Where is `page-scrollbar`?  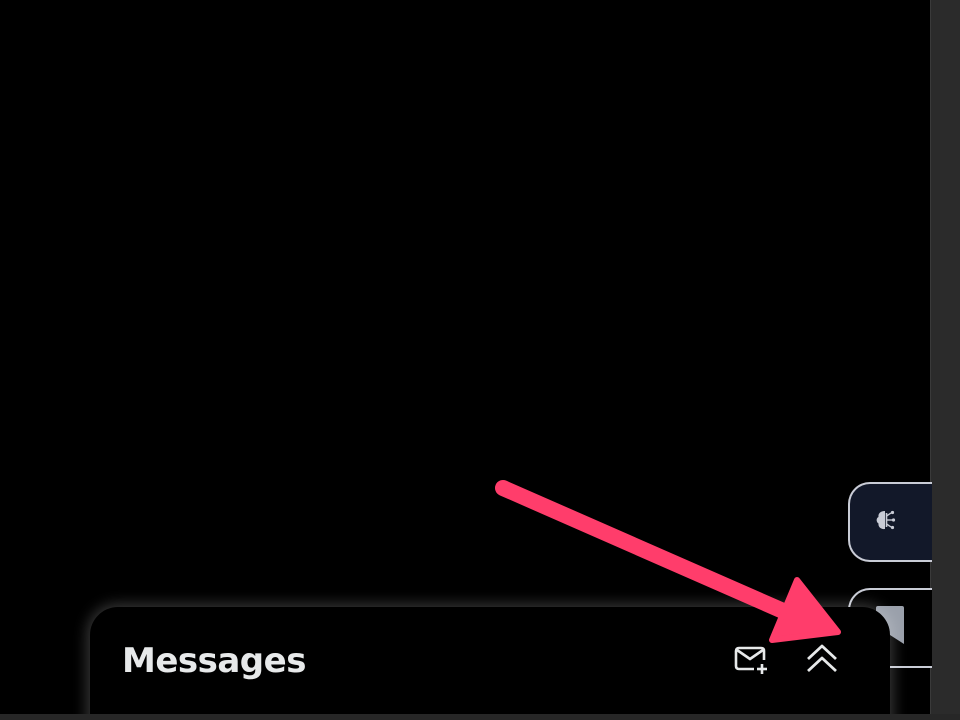 page-scrollbar is located at coordinates (945, 360).